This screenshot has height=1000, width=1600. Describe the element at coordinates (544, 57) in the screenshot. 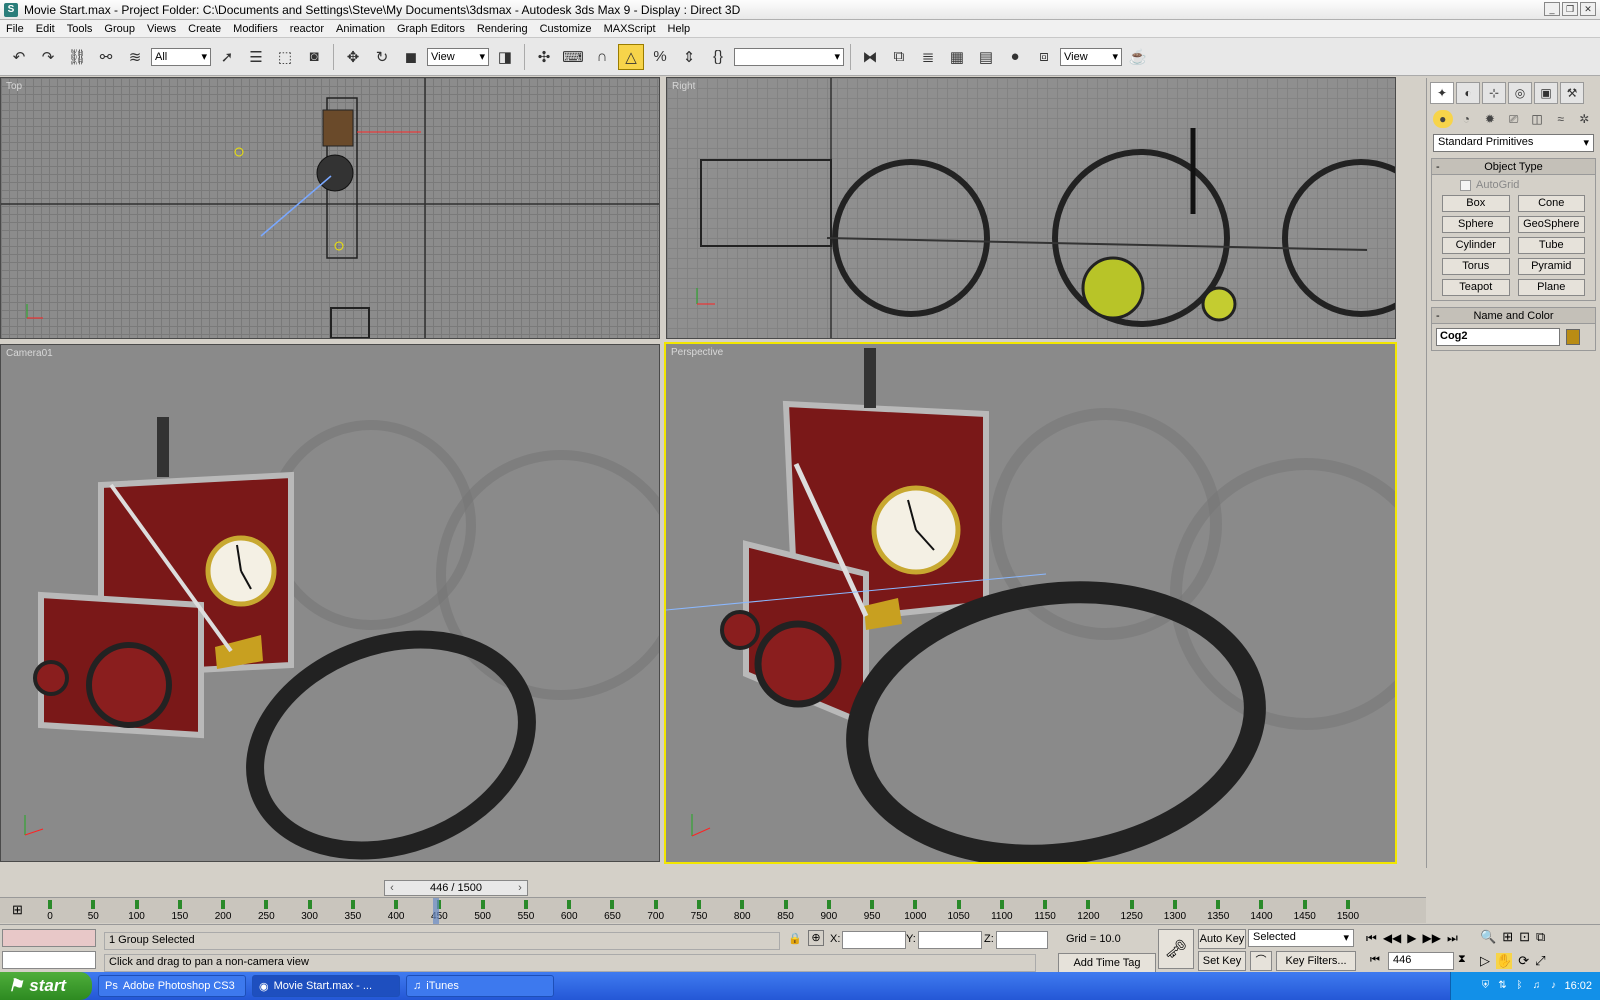

I see `select-manipulate-icon: ✣` at that location.